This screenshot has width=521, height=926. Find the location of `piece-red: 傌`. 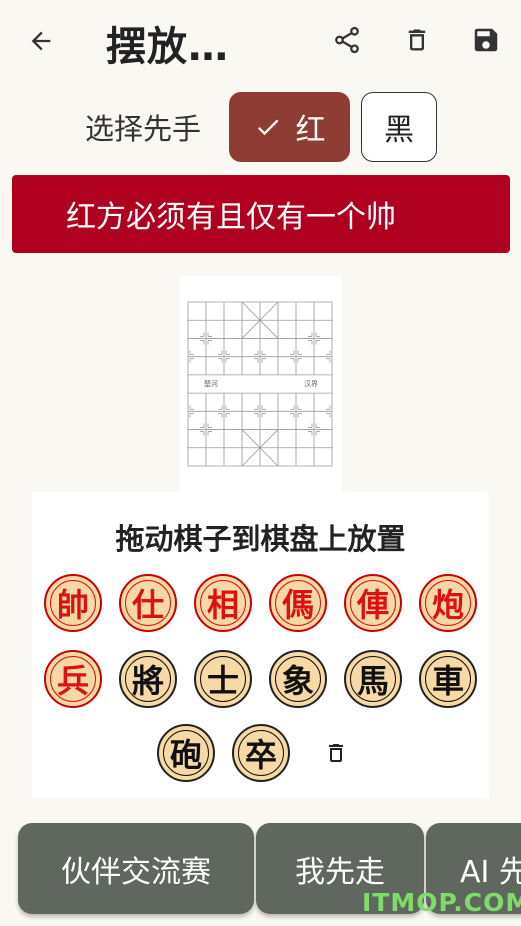

piece-red: 傌 is located at coordinates (298, 603).